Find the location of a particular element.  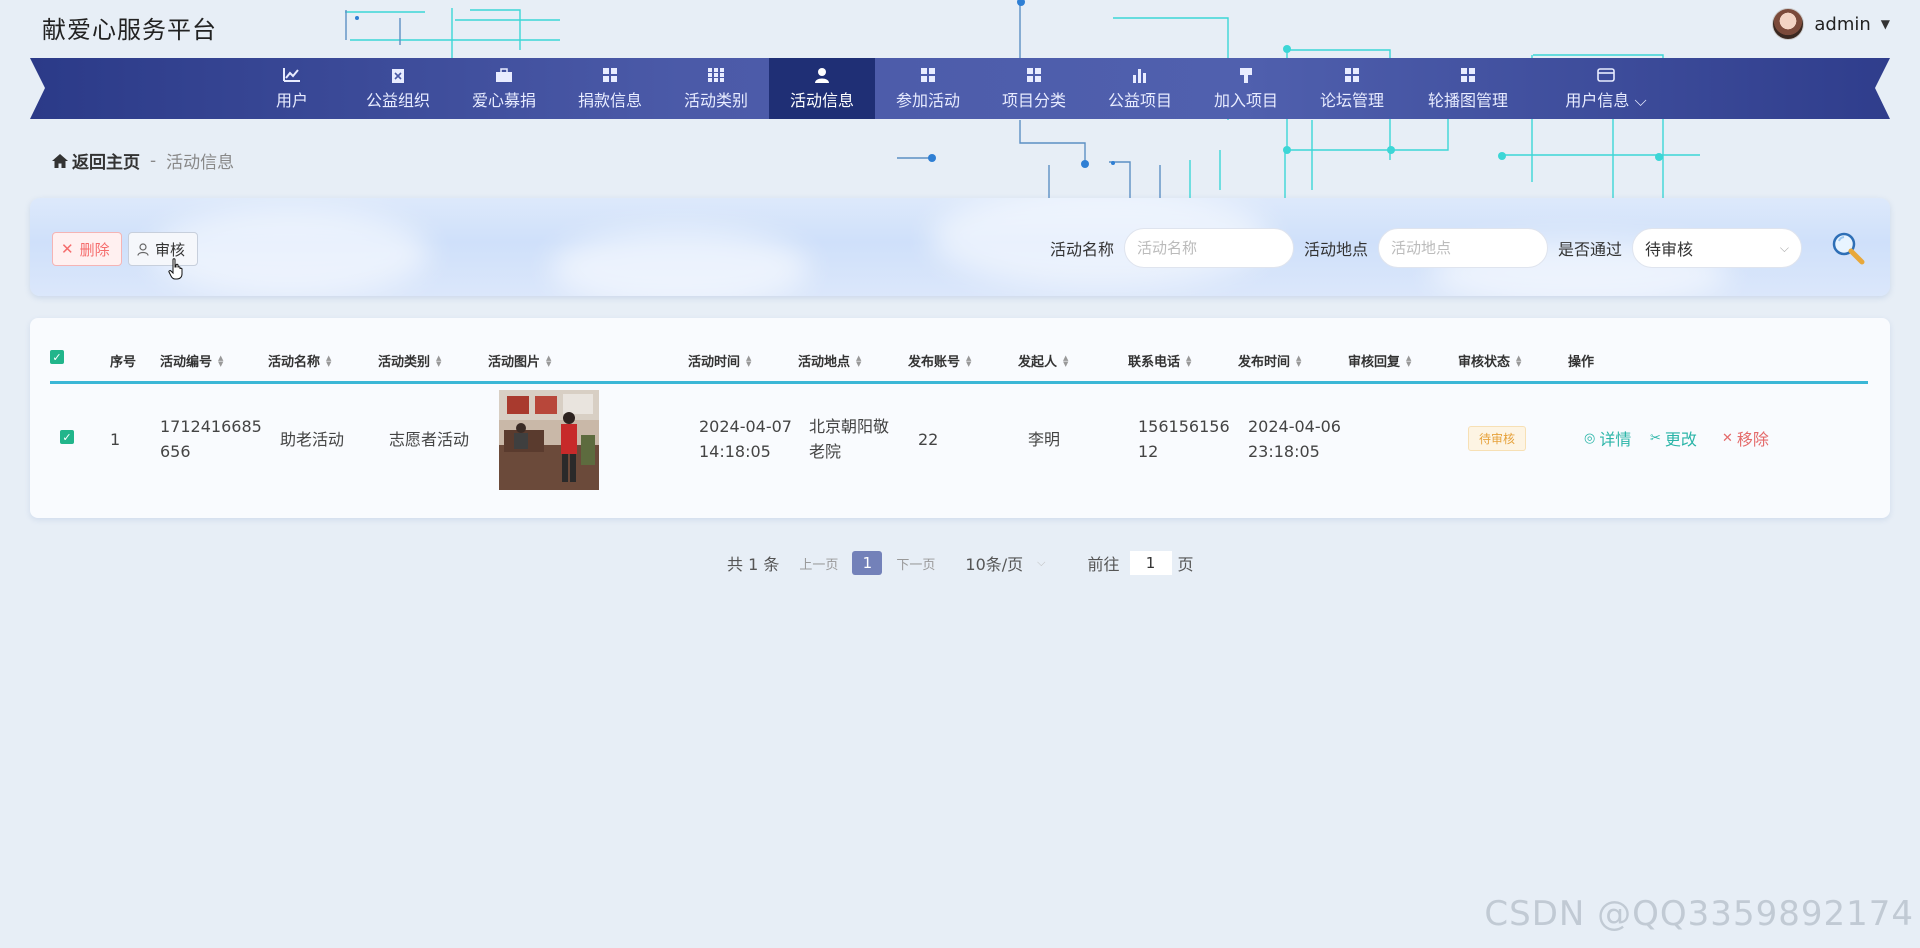

activity-photo is located at coordinates (549, 440).